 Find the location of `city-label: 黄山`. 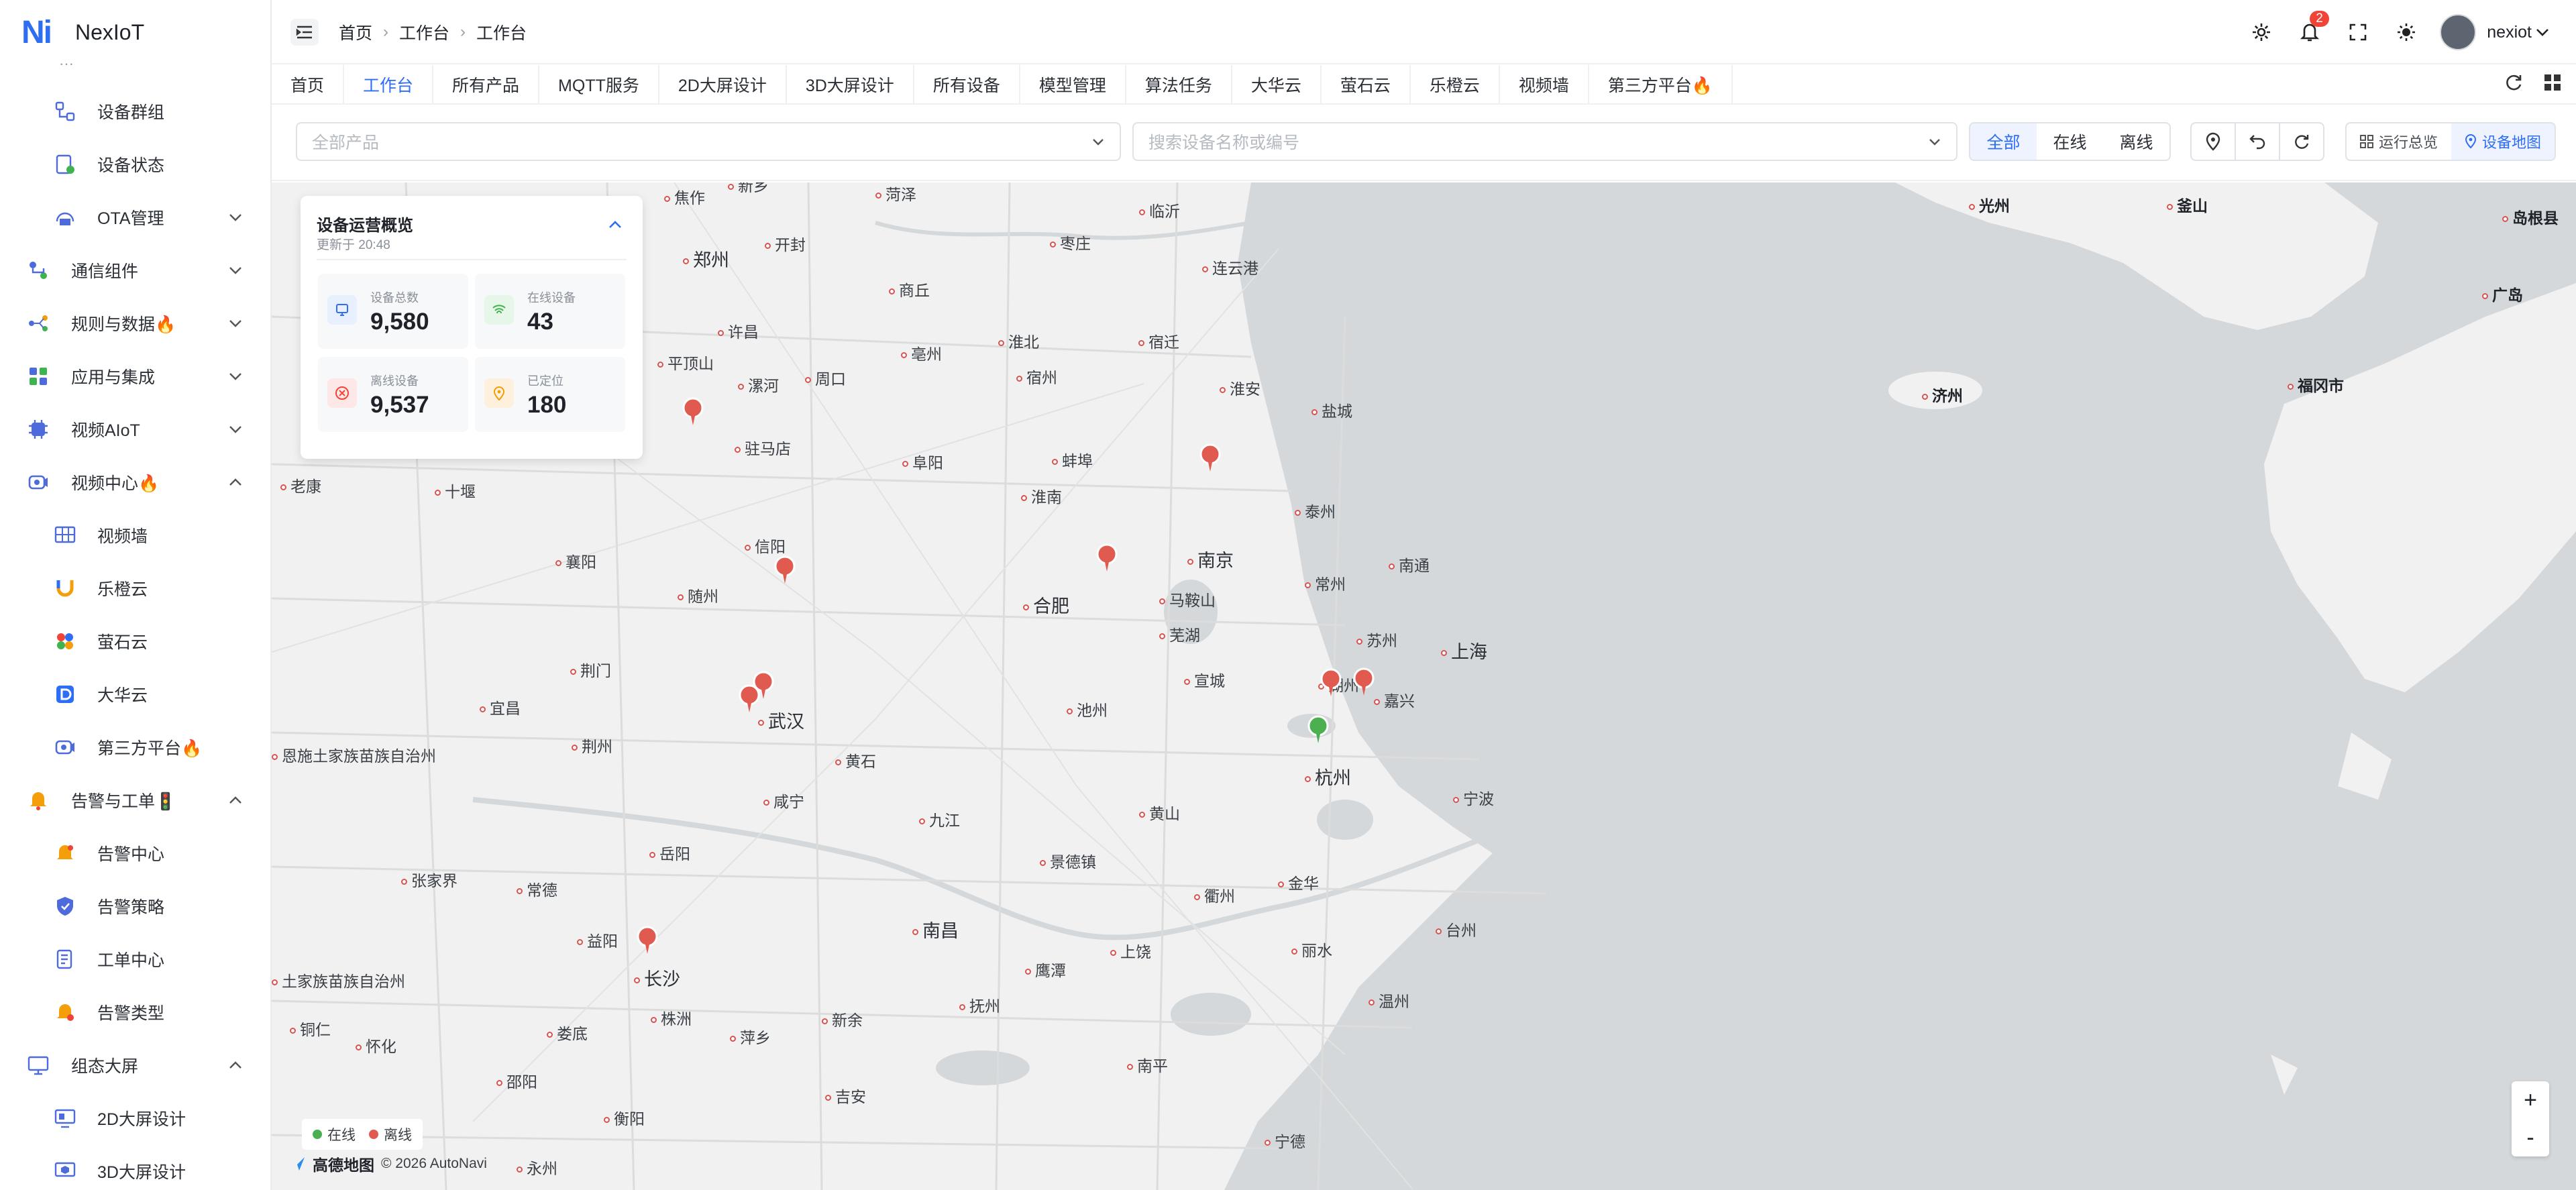

city-label: 黄山 is located at coordinates (1159, 813).